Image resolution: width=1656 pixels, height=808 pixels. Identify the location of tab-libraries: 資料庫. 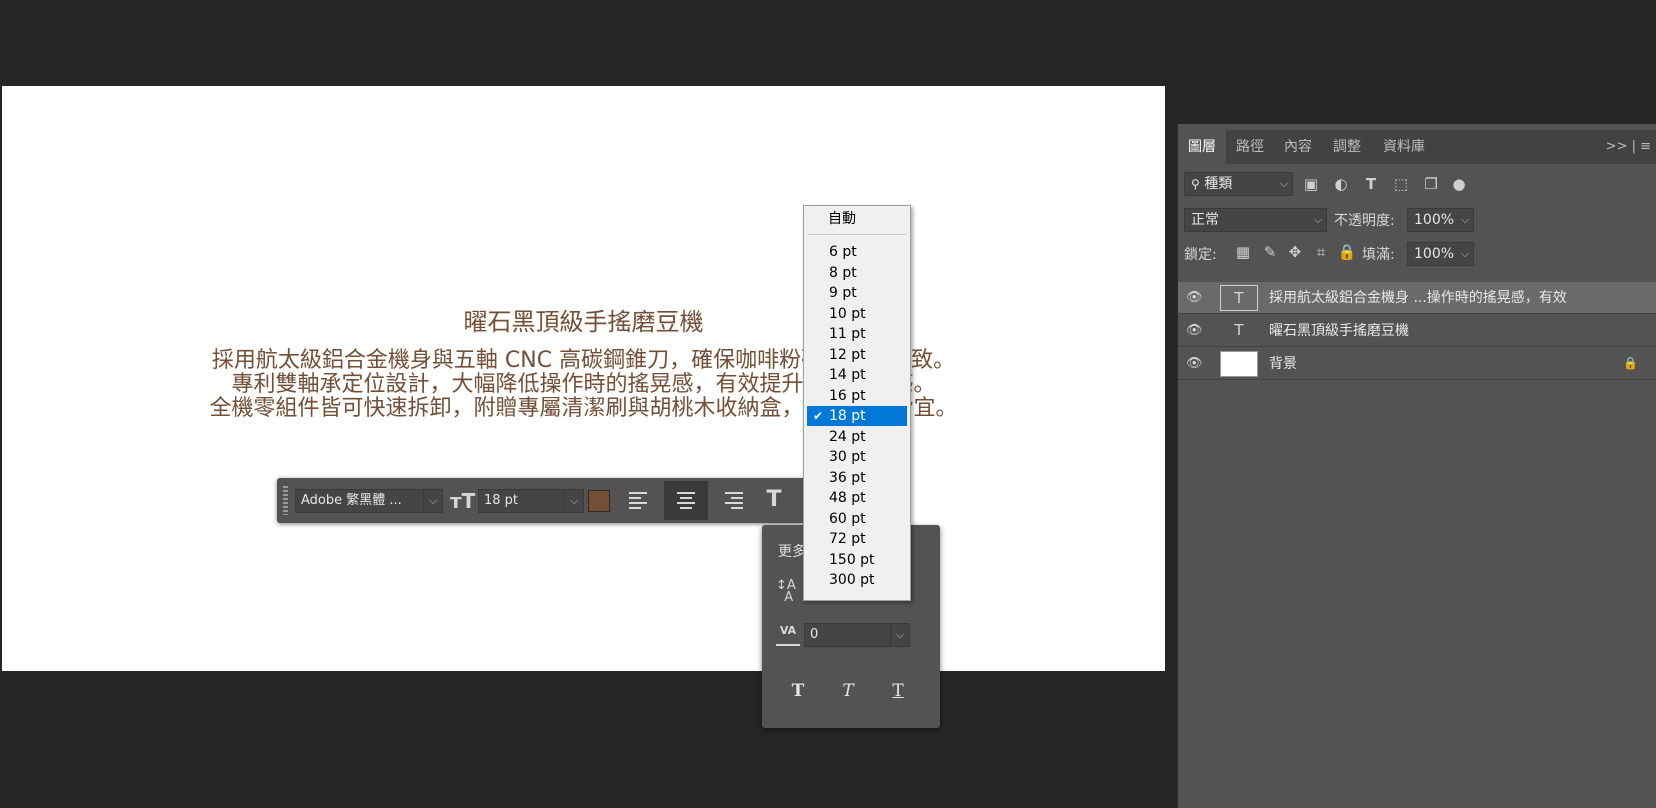
(1404, 147).